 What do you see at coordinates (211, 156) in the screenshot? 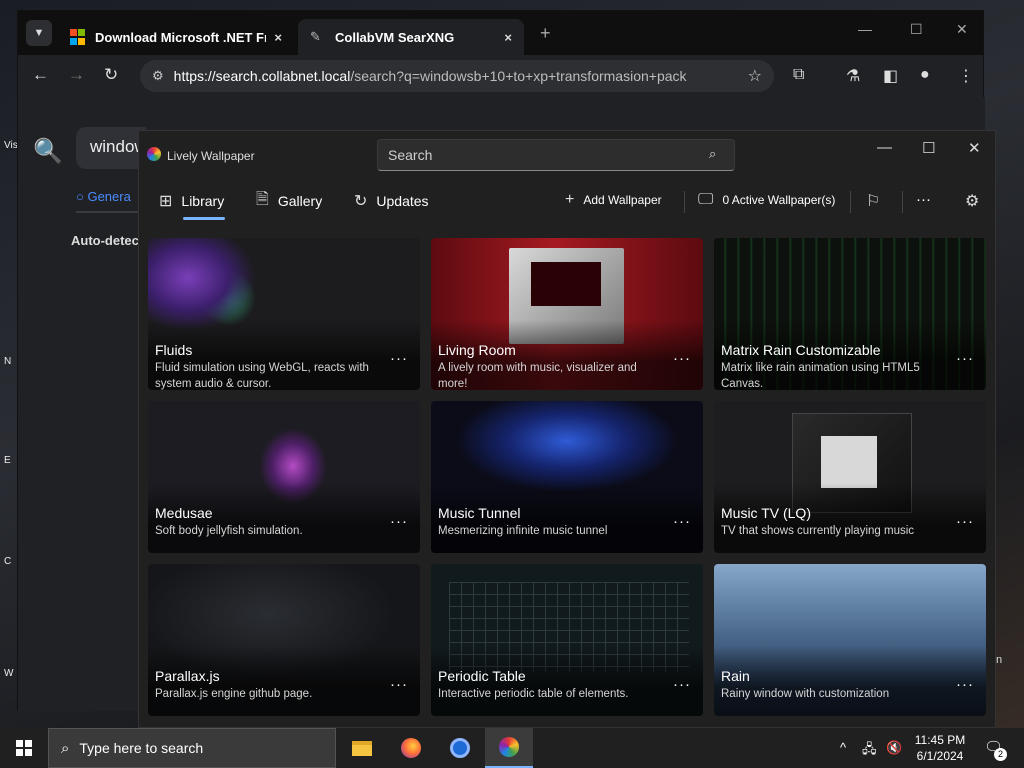
I see `app-title: Lively Wallpaper` at bounding box center [211, 156].